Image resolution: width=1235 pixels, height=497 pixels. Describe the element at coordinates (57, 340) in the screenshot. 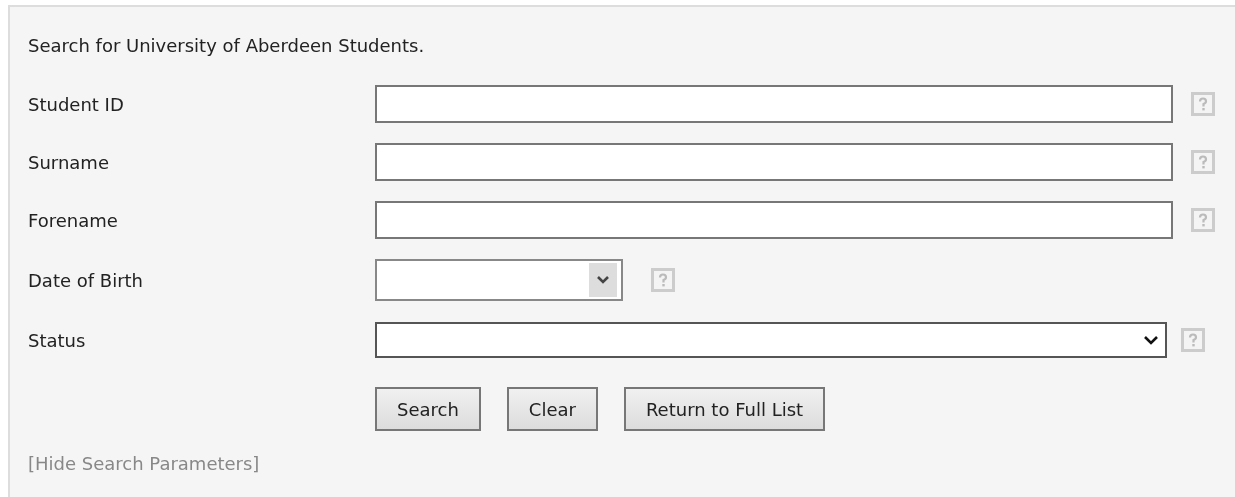

I see `field-label: Status` at that location.